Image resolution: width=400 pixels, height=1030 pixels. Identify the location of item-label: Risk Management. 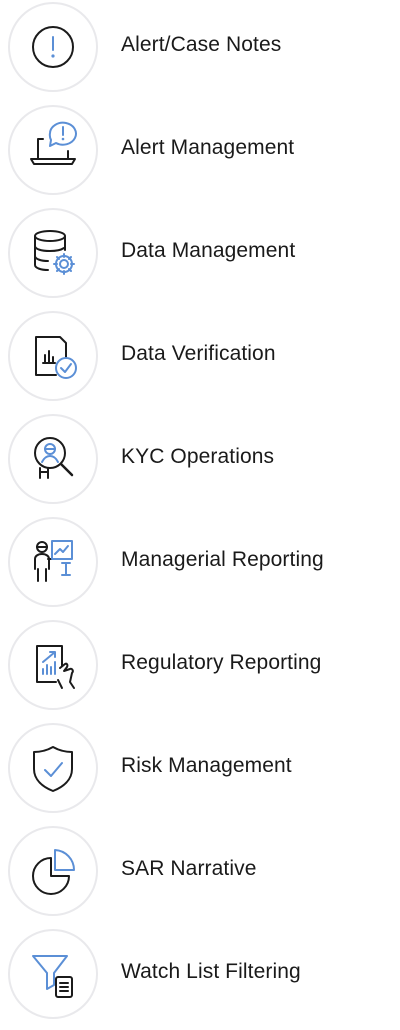
(206, 765).